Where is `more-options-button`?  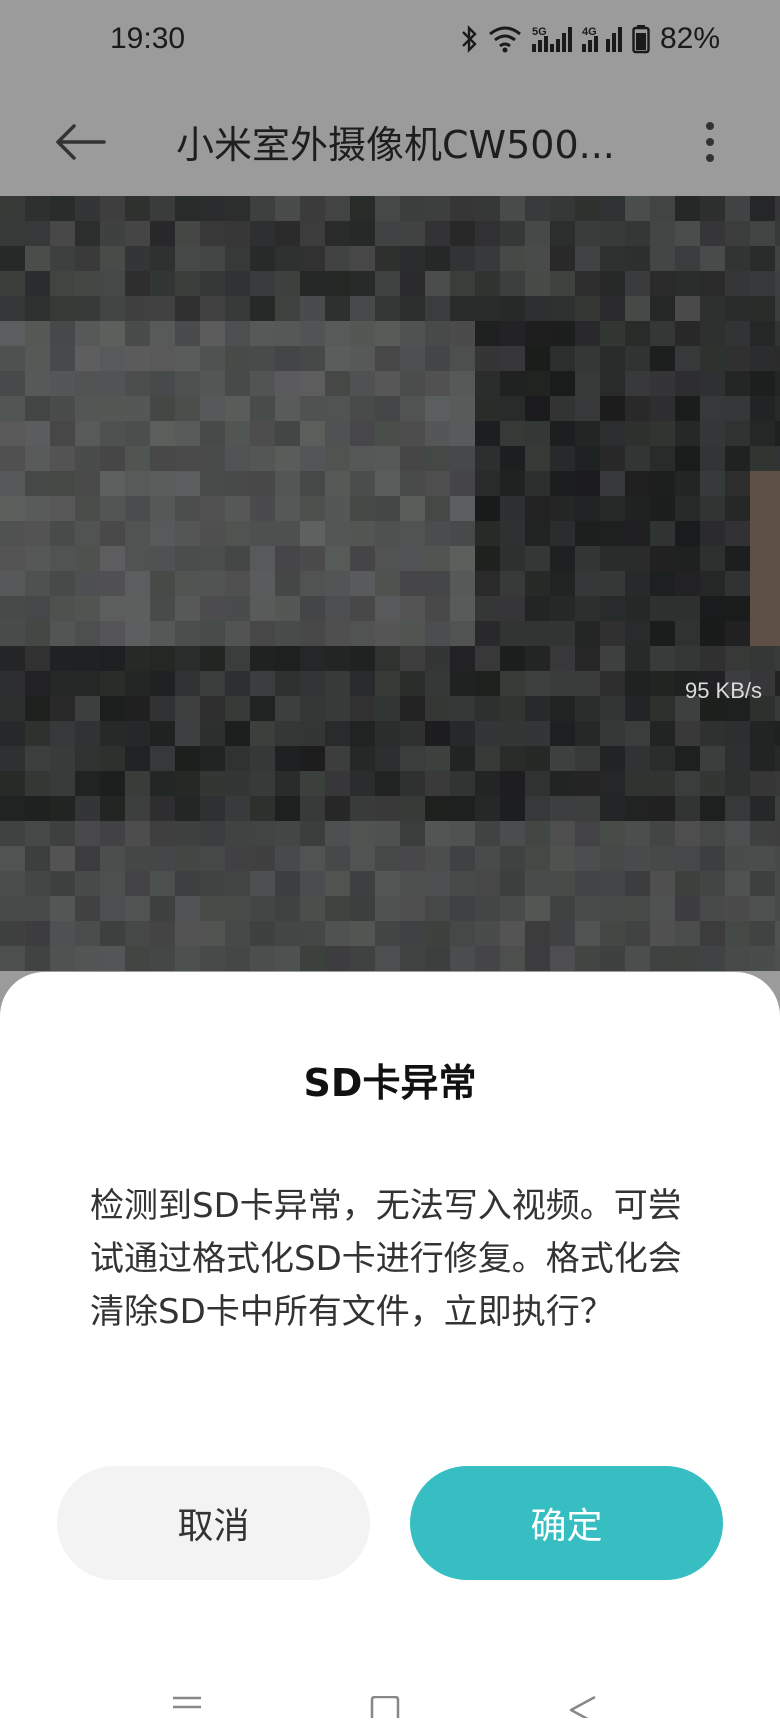
more-options-button is located at coordinates (710, 142).